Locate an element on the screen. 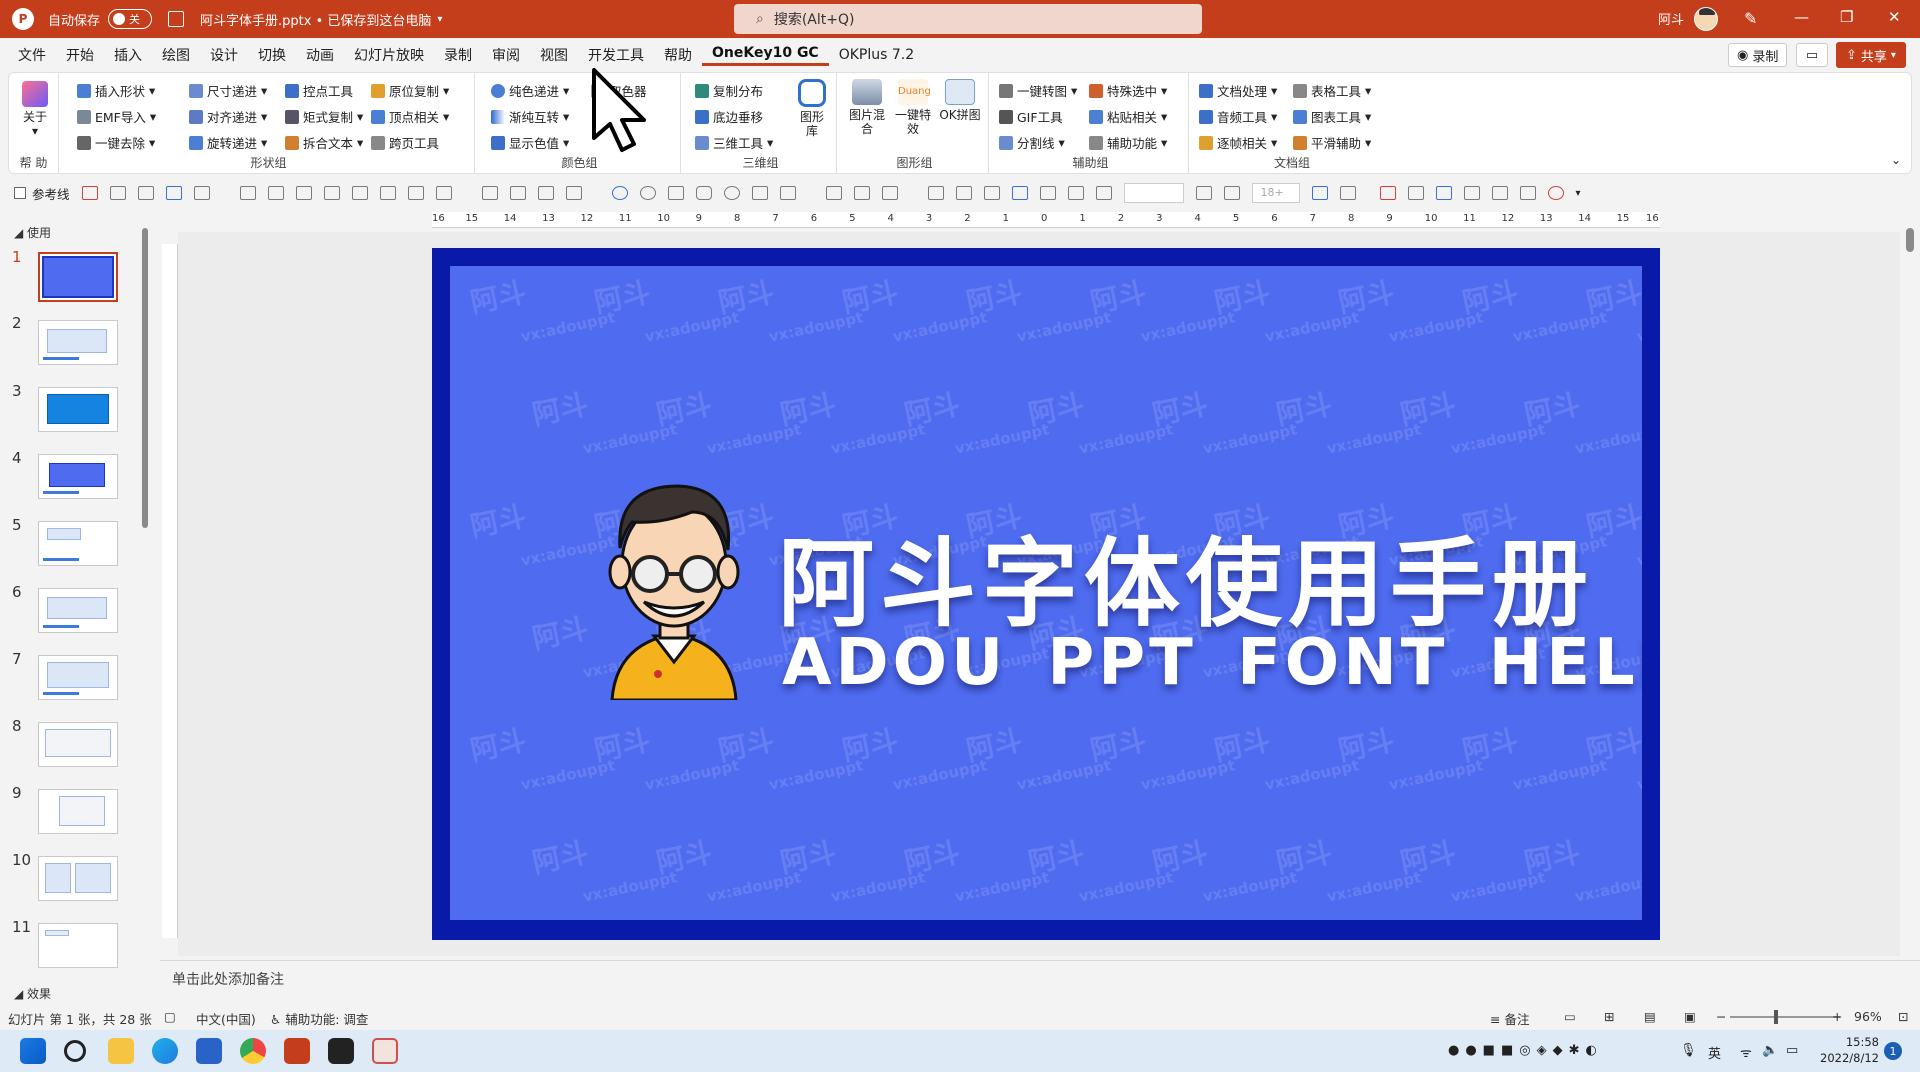 The image size is (1920, 1072). tab-developer: 开发工具 is located at coordinates (616, 55).